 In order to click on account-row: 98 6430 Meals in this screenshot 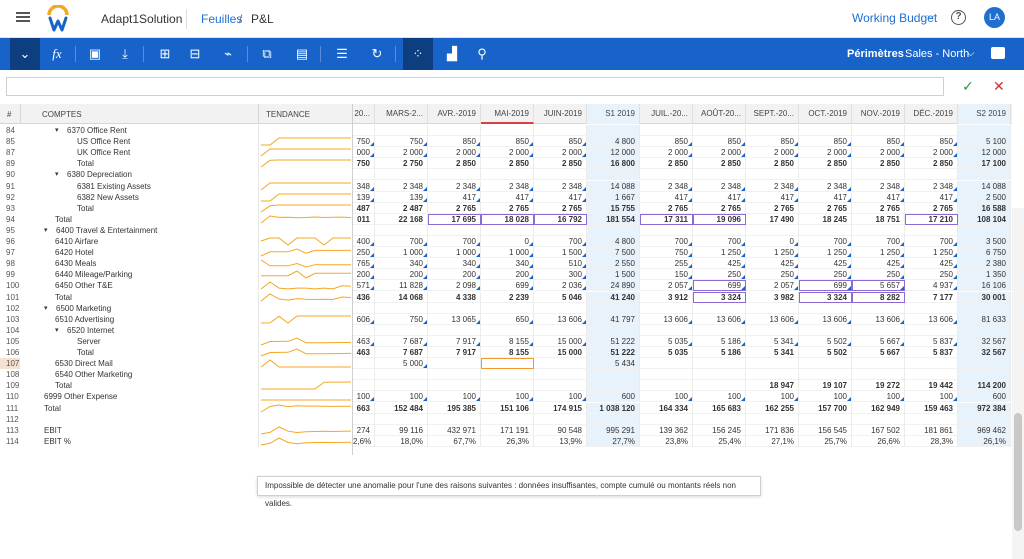, I will do `click(176, 264)`.